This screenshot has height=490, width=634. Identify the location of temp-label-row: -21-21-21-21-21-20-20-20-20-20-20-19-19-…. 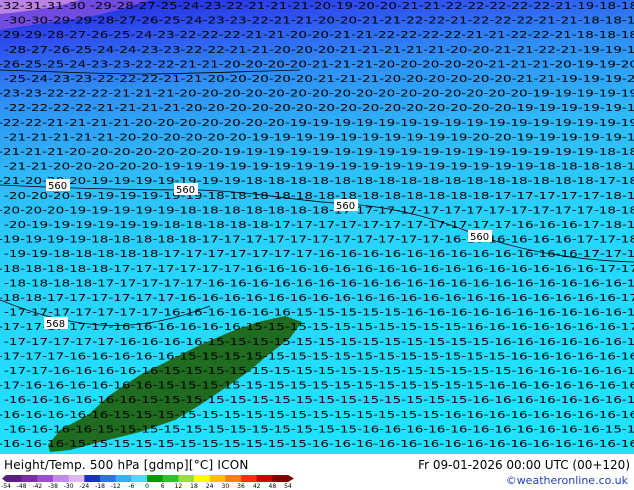
(319, 137).